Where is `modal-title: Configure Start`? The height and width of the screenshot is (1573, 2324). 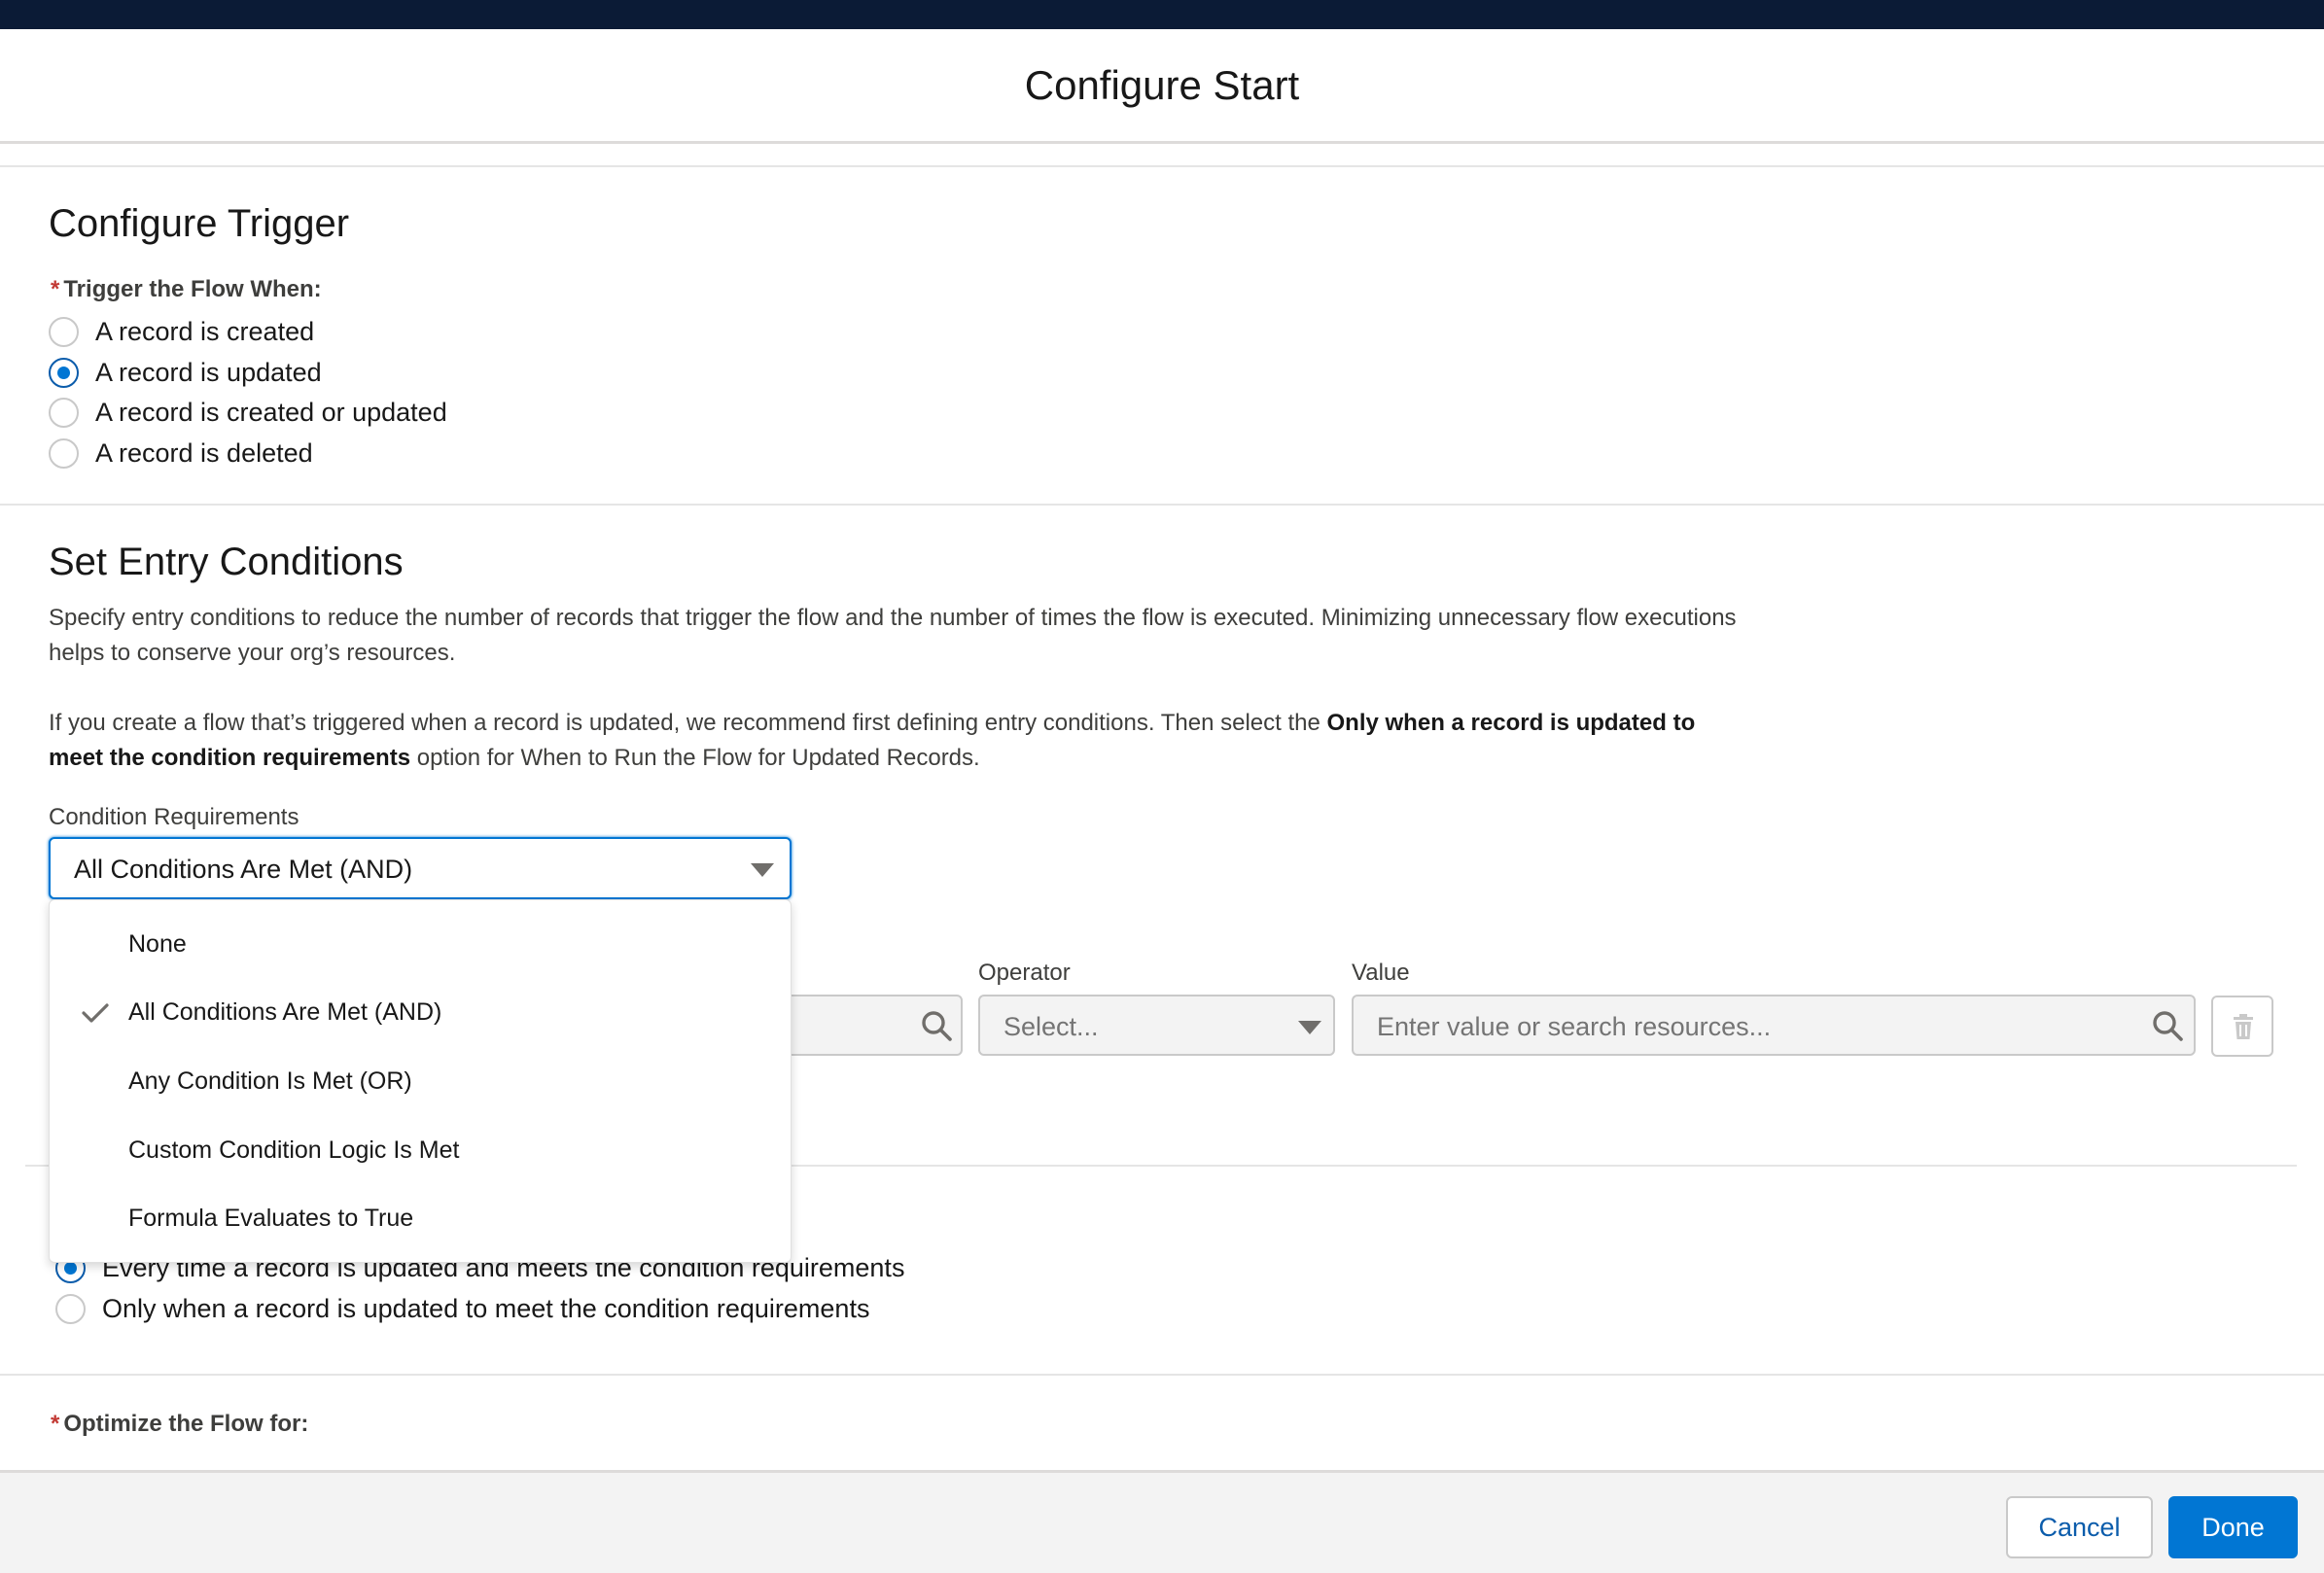 modal-title: Configure Start is located at coordinates (1162, 85).